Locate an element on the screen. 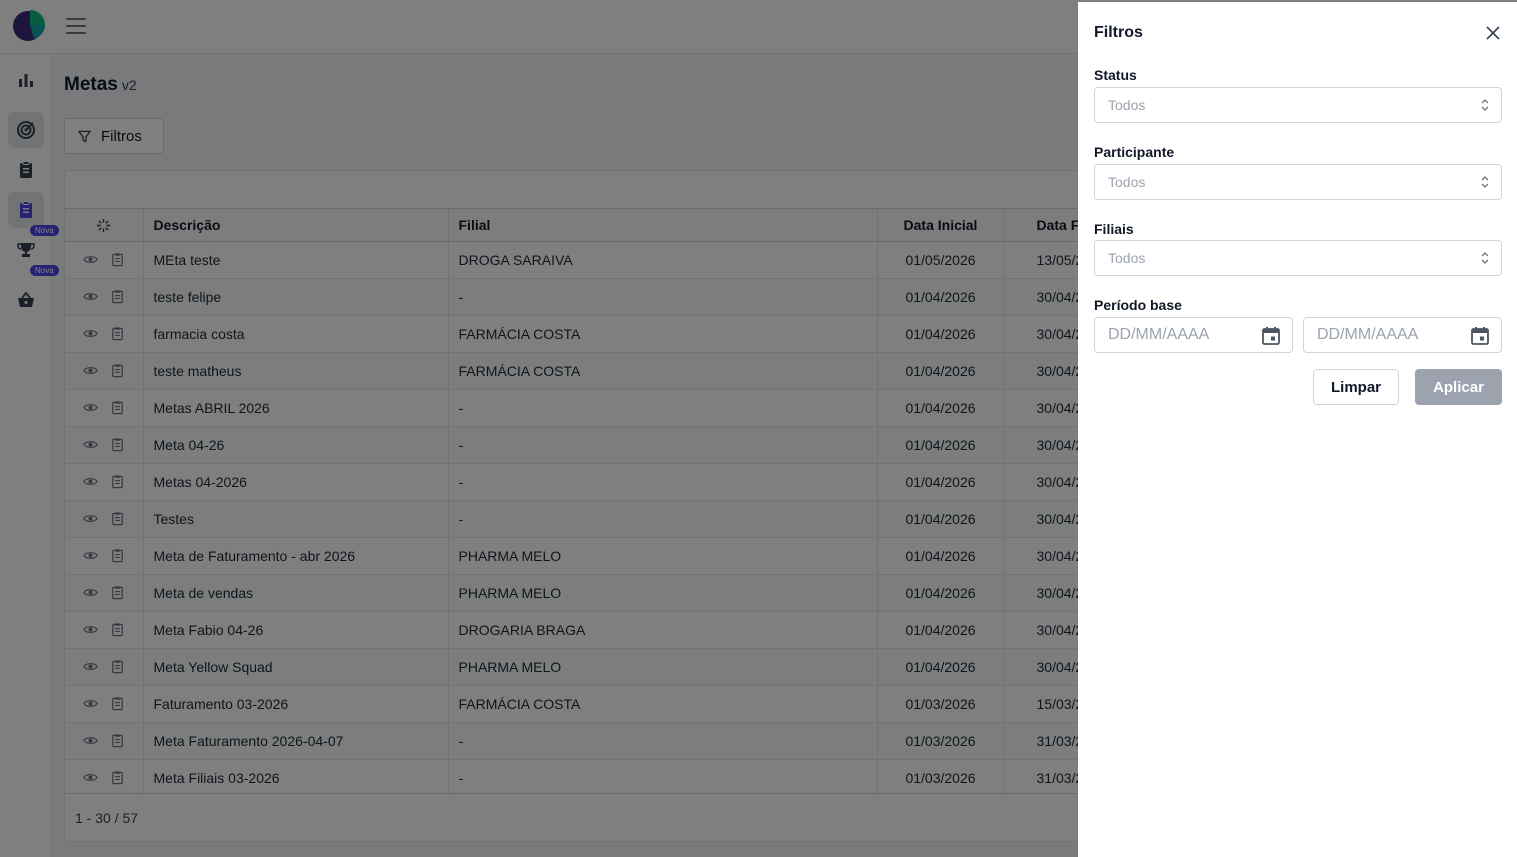  filiais-label: Filiais is located at coordinates (1114, 229).